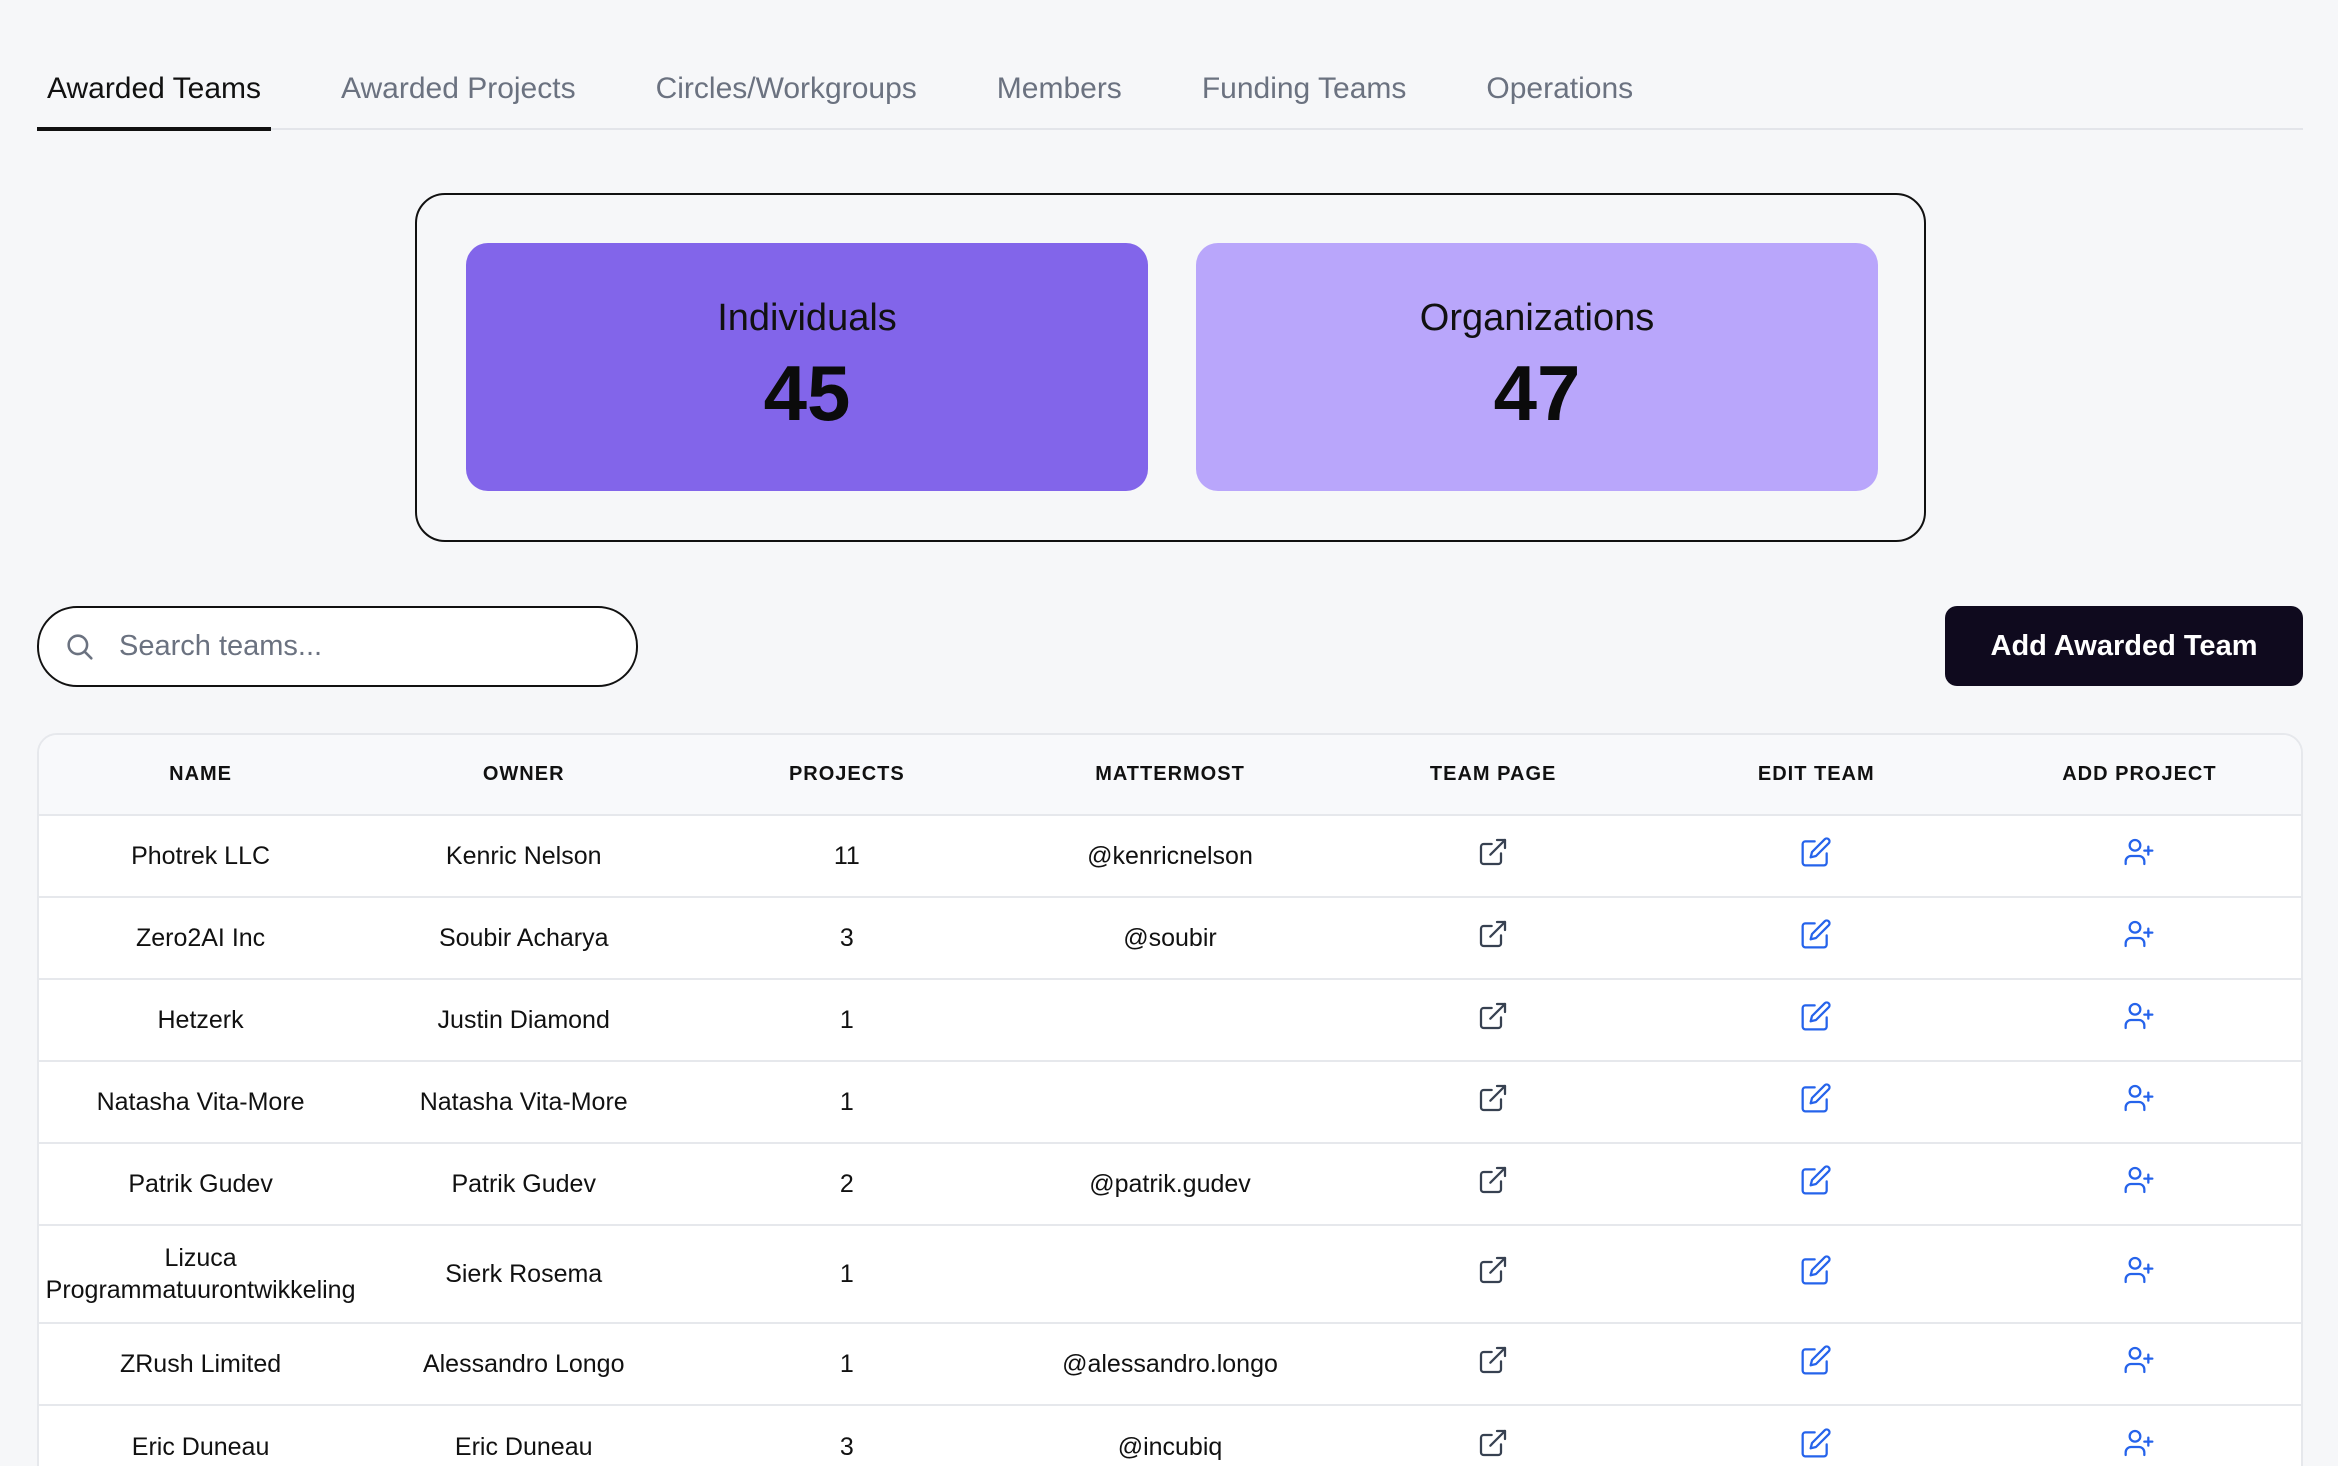 The image size is (2338, 1466). Describe the element at coordinates (524, 1435) in the screenshot. I see `owner-cell: Eric Duneau` at that location.